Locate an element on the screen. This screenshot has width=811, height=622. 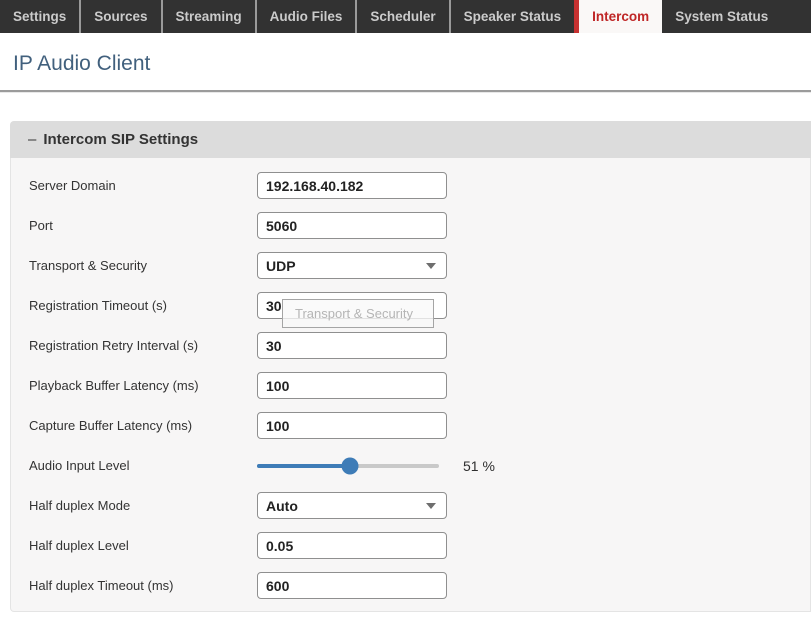
tab-intercom: Intercom is located at coordinates (618, 16).